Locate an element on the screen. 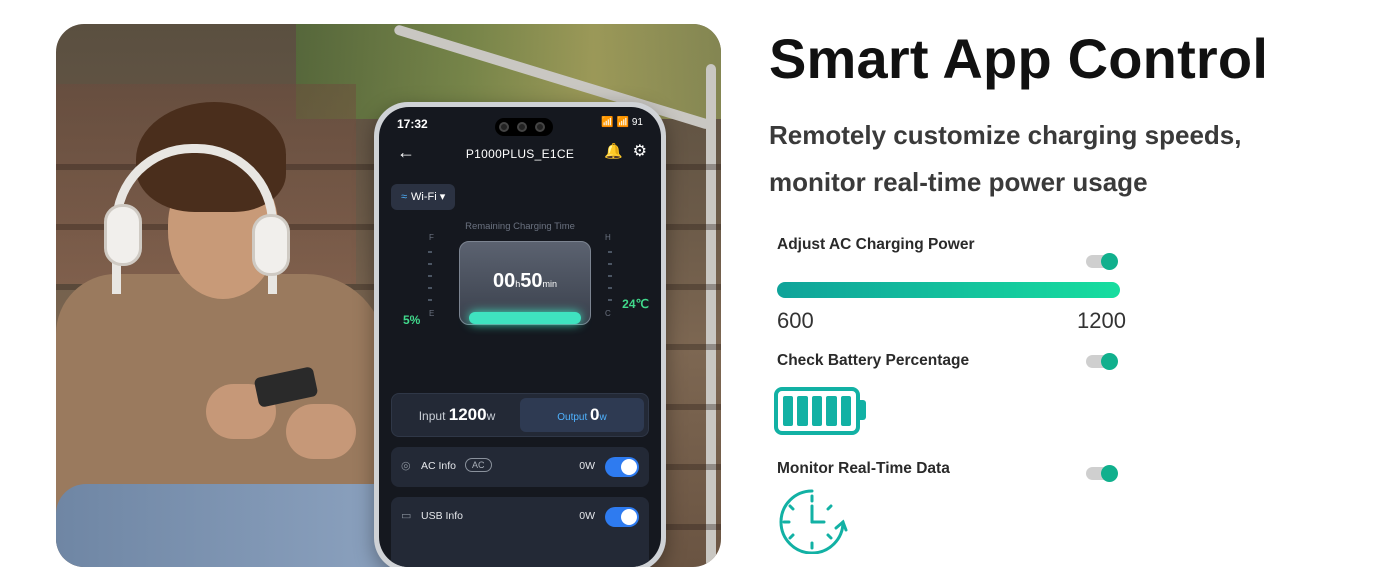 Image resolution: width=1396 pixels, height=569 pixels. bell-icon: 🔔 is located at coordinates (613, 151).